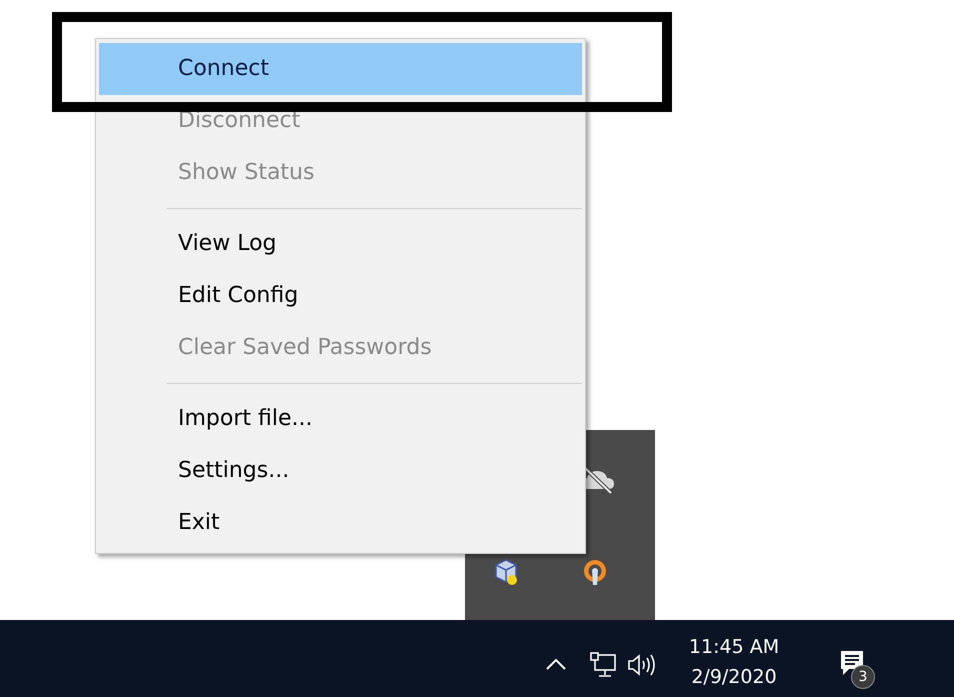 The width and height of the screenshot is (954, 697). What do you see at coordinates (734, 647) in the screenshot?
I see `clock-time: 11:45 AM` at bounding box center [734, 647].